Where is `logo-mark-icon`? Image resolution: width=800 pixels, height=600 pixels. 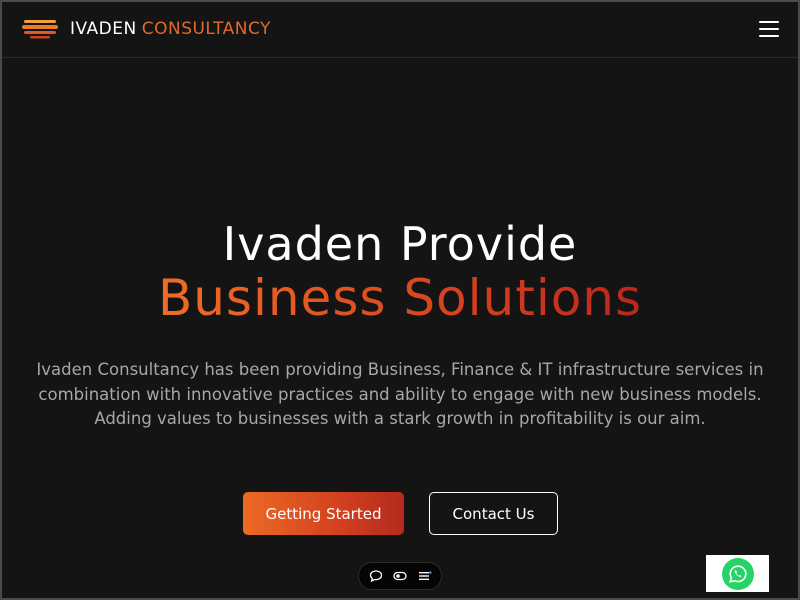
logo-mark-icon is located at coordinates (40, 29).